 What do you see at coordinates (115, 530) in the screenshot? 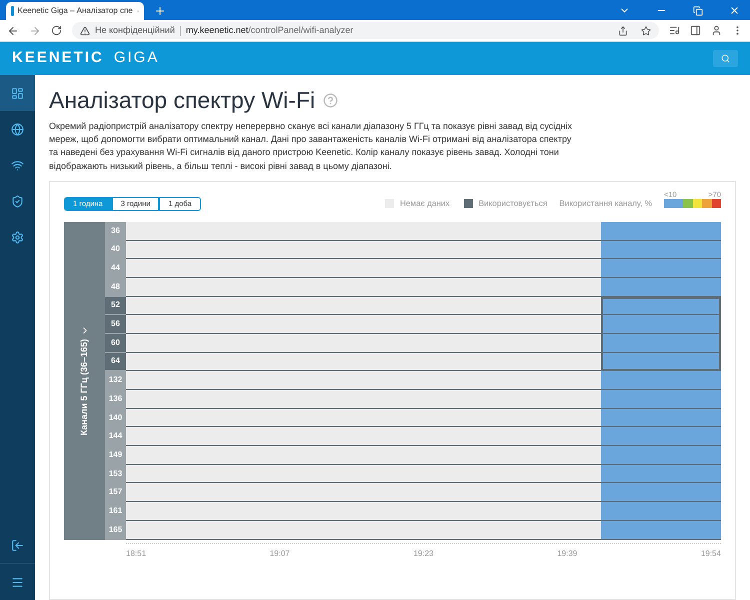
I see `channel-label: 165` at bounding box center [115, 530].